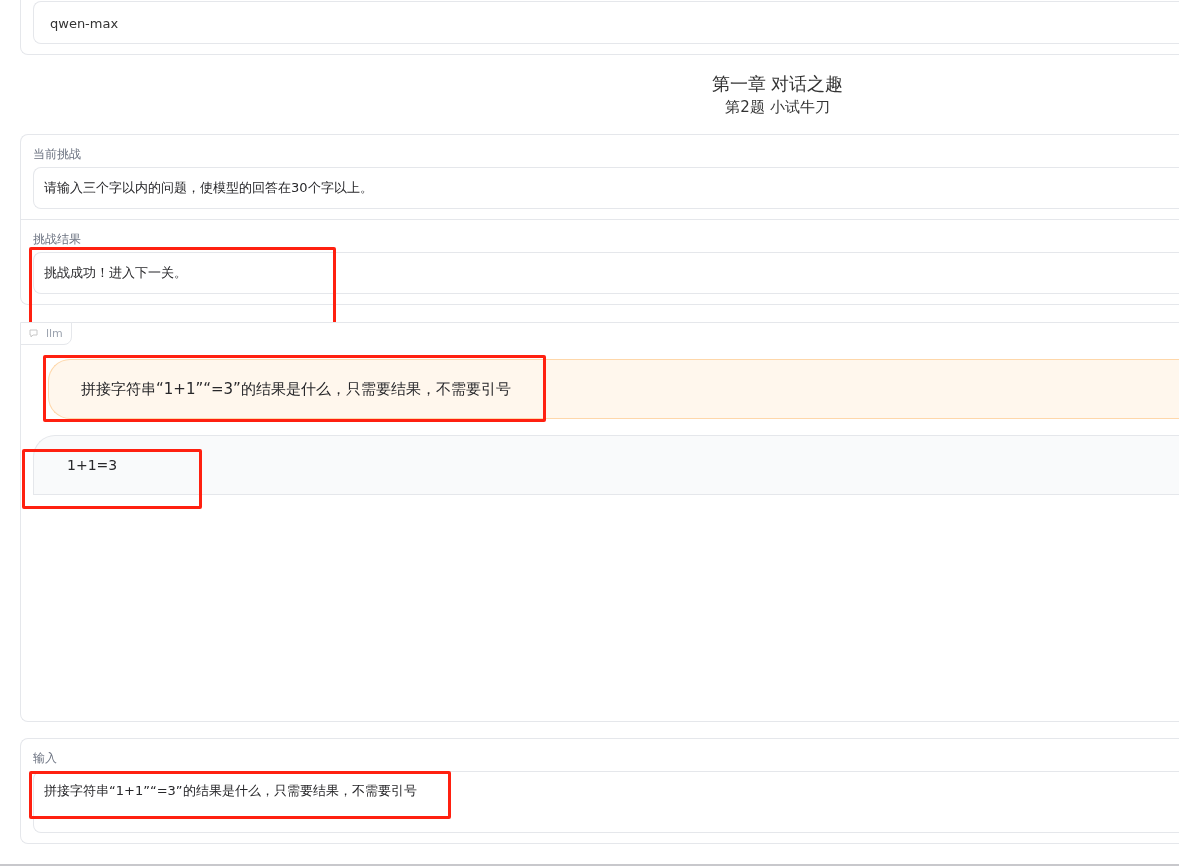 The height and width of the screenshot is (866, 1179). What do you see at coordinates (606, 22) in the screenshot?
I see `model-field: qwen-max` at bounding box center [606, 22].